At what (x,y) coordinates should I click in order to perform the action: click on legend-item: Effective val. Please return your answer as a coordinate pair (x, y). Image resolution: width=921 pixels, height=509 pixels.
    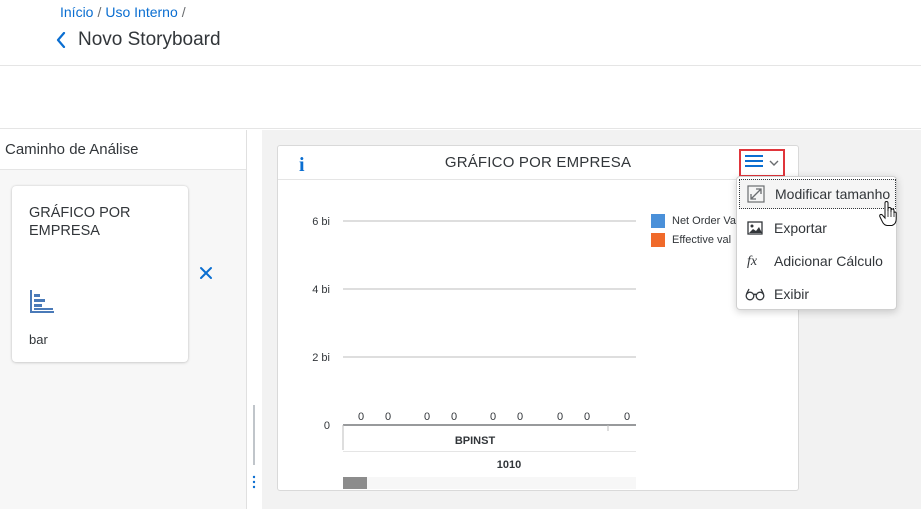
    Looking at the image, I should click on (693, 240).